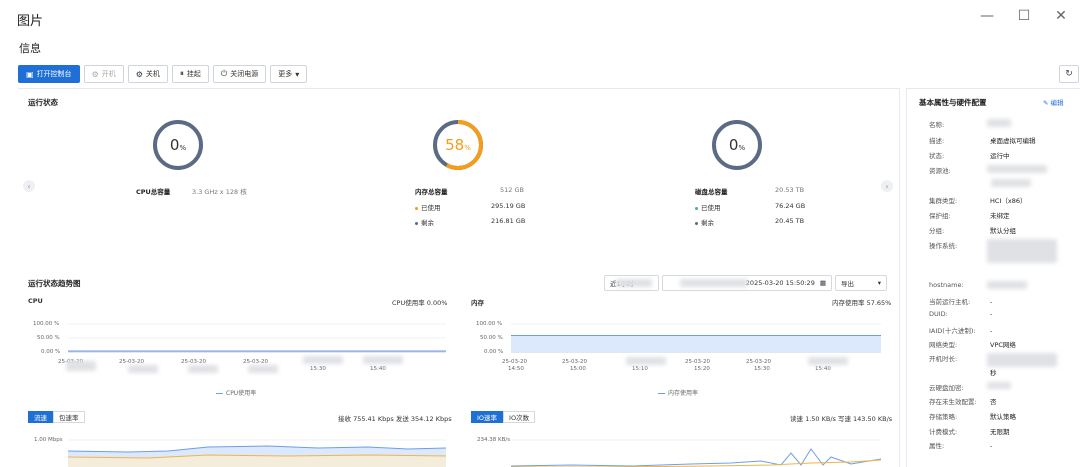 The height and width of the screenshot is (467, 1080). Describe the element at coordinates (1053, 102) in the screenshot. I see `edit-button: ✎ 编辑` at that location.